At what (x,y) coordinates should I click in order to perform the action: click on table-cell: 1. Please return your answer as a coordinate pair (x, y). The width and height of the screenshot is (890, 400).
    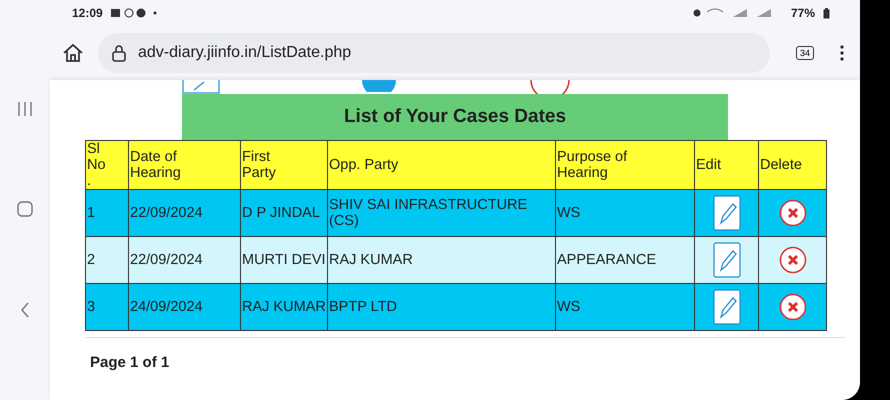
    Looking at the image, I should click on (107, 213).